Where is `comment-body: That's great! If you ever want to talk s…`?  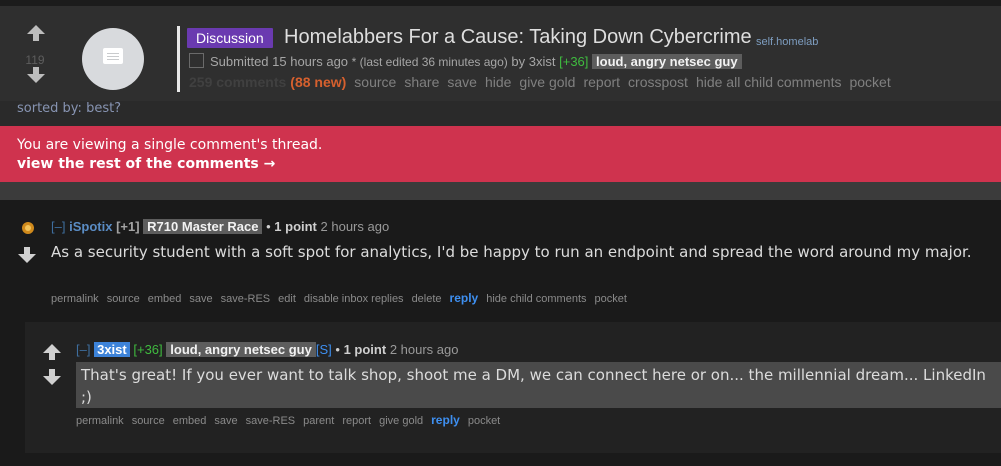 comment-body: That's great! If you ever want to talk s… is located at coordinates (533, 386).